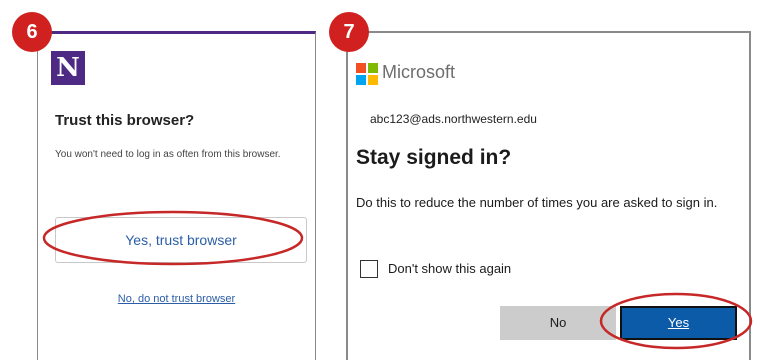 Image resolution: width=760 pixels, height=360 pixels. What do you see at coordinates (369, 269) in the screenshot?
I see `dont-show-again-checkbox` at bounding box center [369, 269].